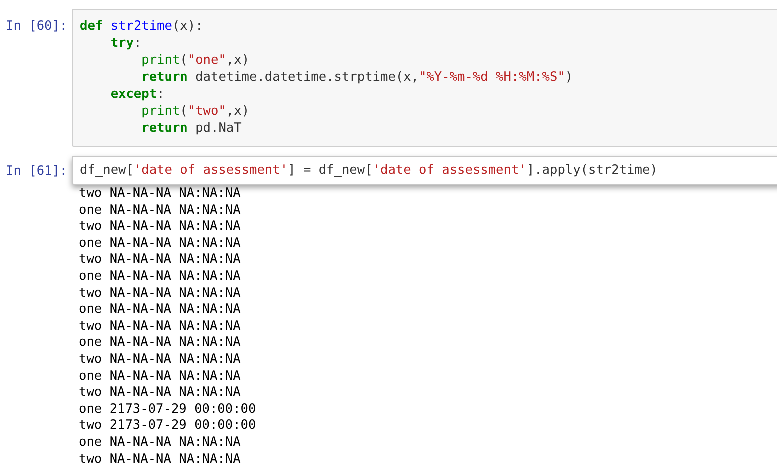 Image resolution: width=777 pixels, height=470 pixels. I want to click on code-line: return pd.NaT, so click(191, 128).